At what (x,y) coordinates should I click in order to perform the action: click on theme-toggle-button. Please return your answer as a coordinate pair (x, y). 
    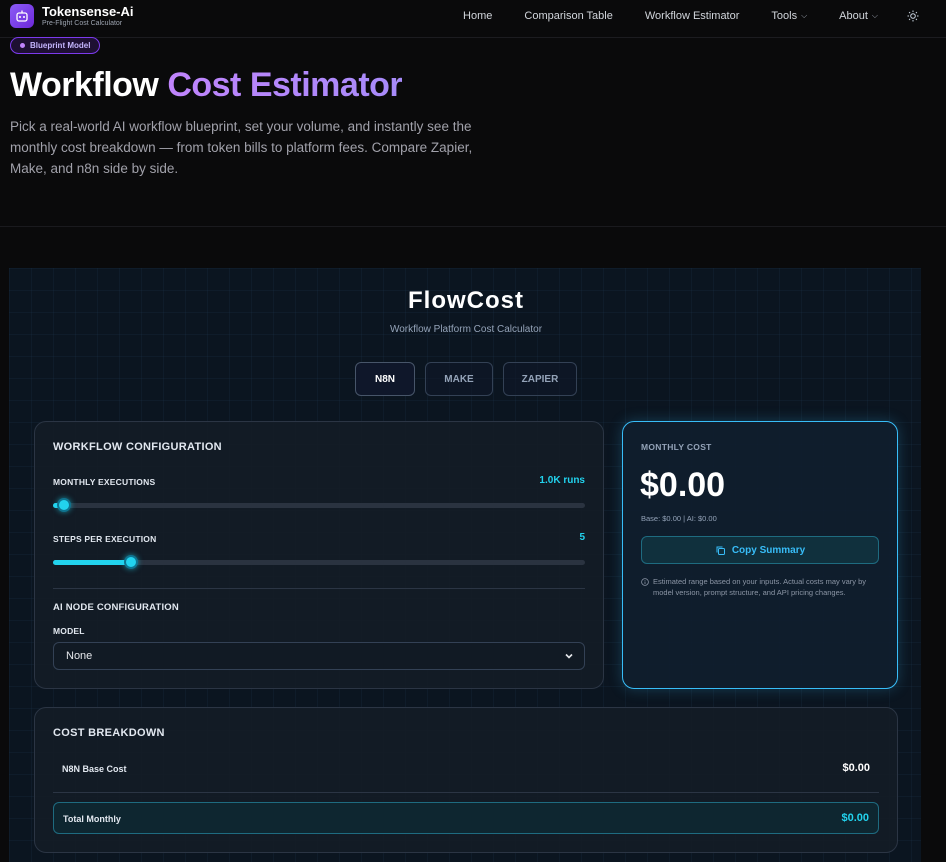
    Looking at the image, I should click on (913, 16).